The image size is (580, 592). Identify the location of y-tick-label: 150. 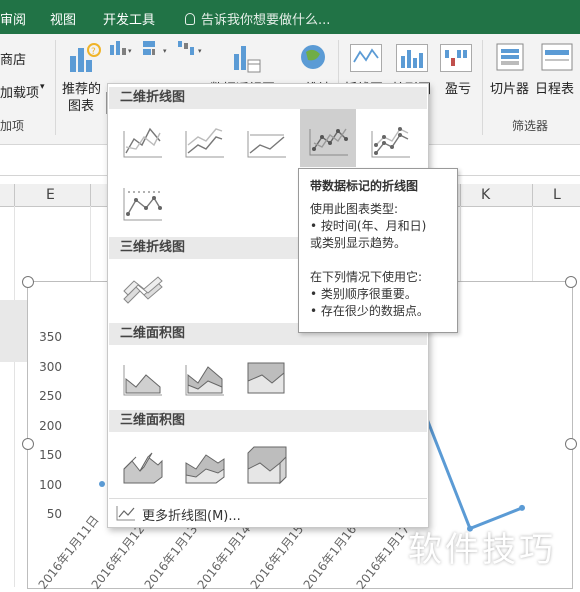
(50, 455).